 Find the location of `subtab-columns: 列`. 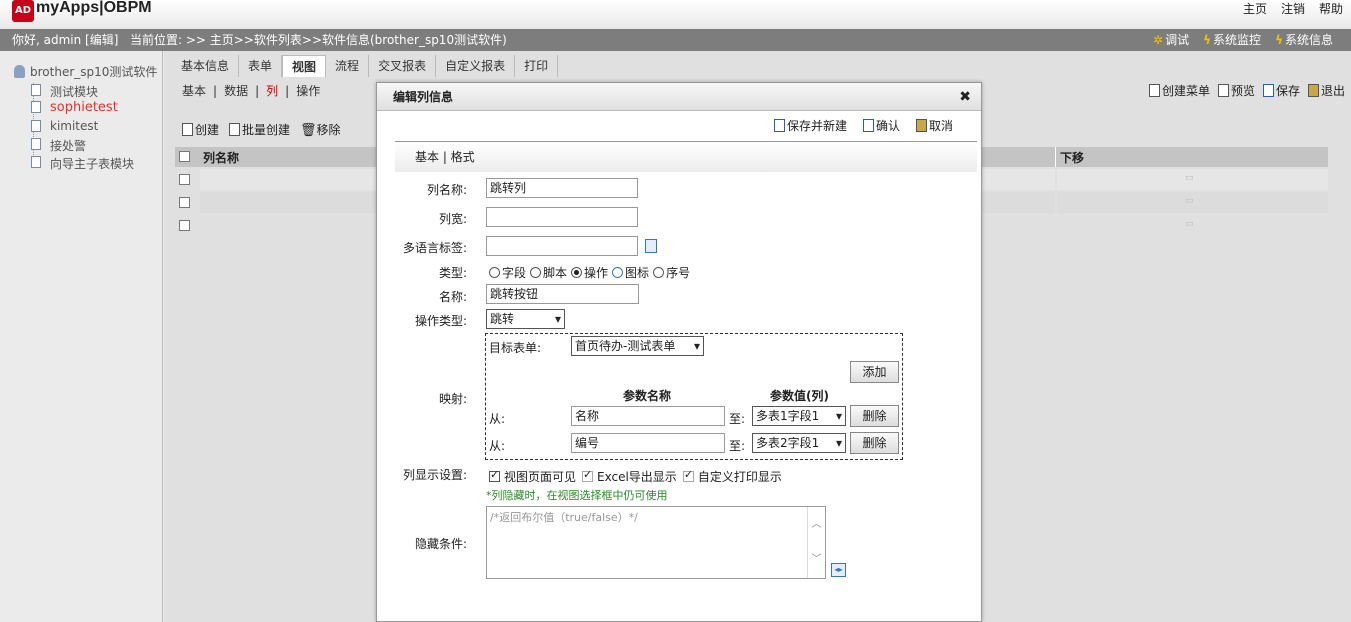

subtab-columns: 列 is located at coordinates (272, 91).